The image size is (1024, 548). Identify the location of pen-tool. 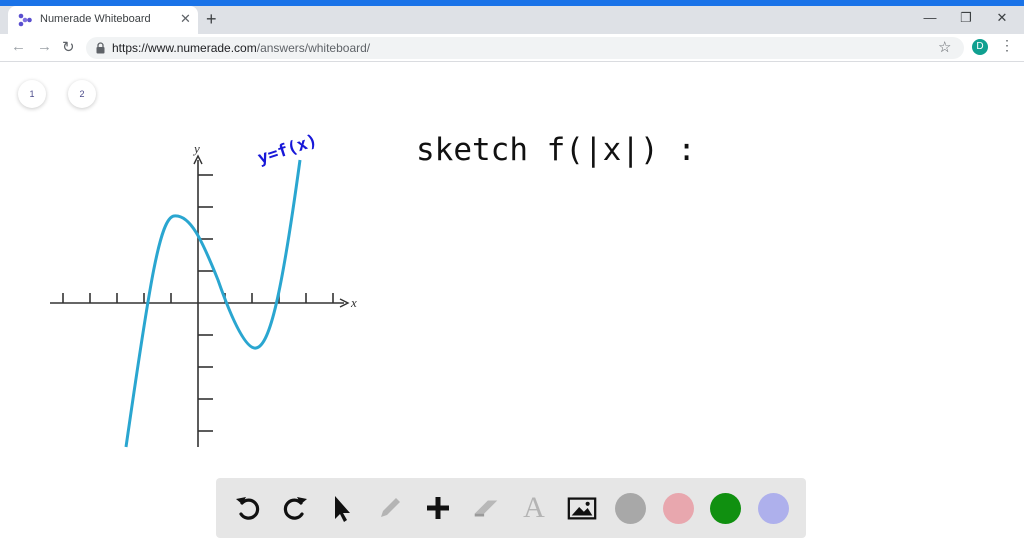
(390, 508).